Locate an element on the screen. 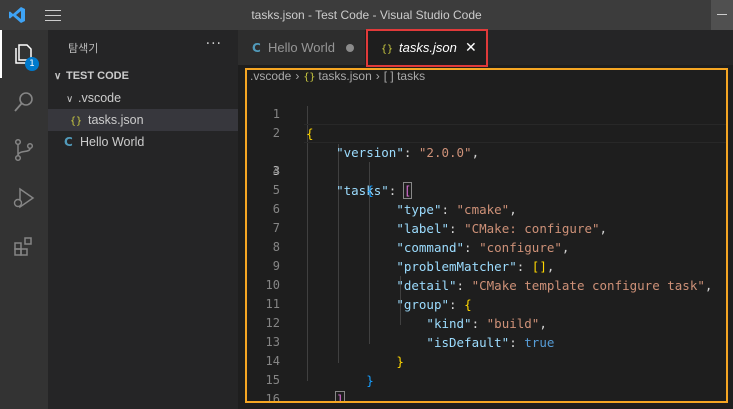 This screenshot has width=733, height=409. code-line: 15 ] is located at coordinates (487, 376).